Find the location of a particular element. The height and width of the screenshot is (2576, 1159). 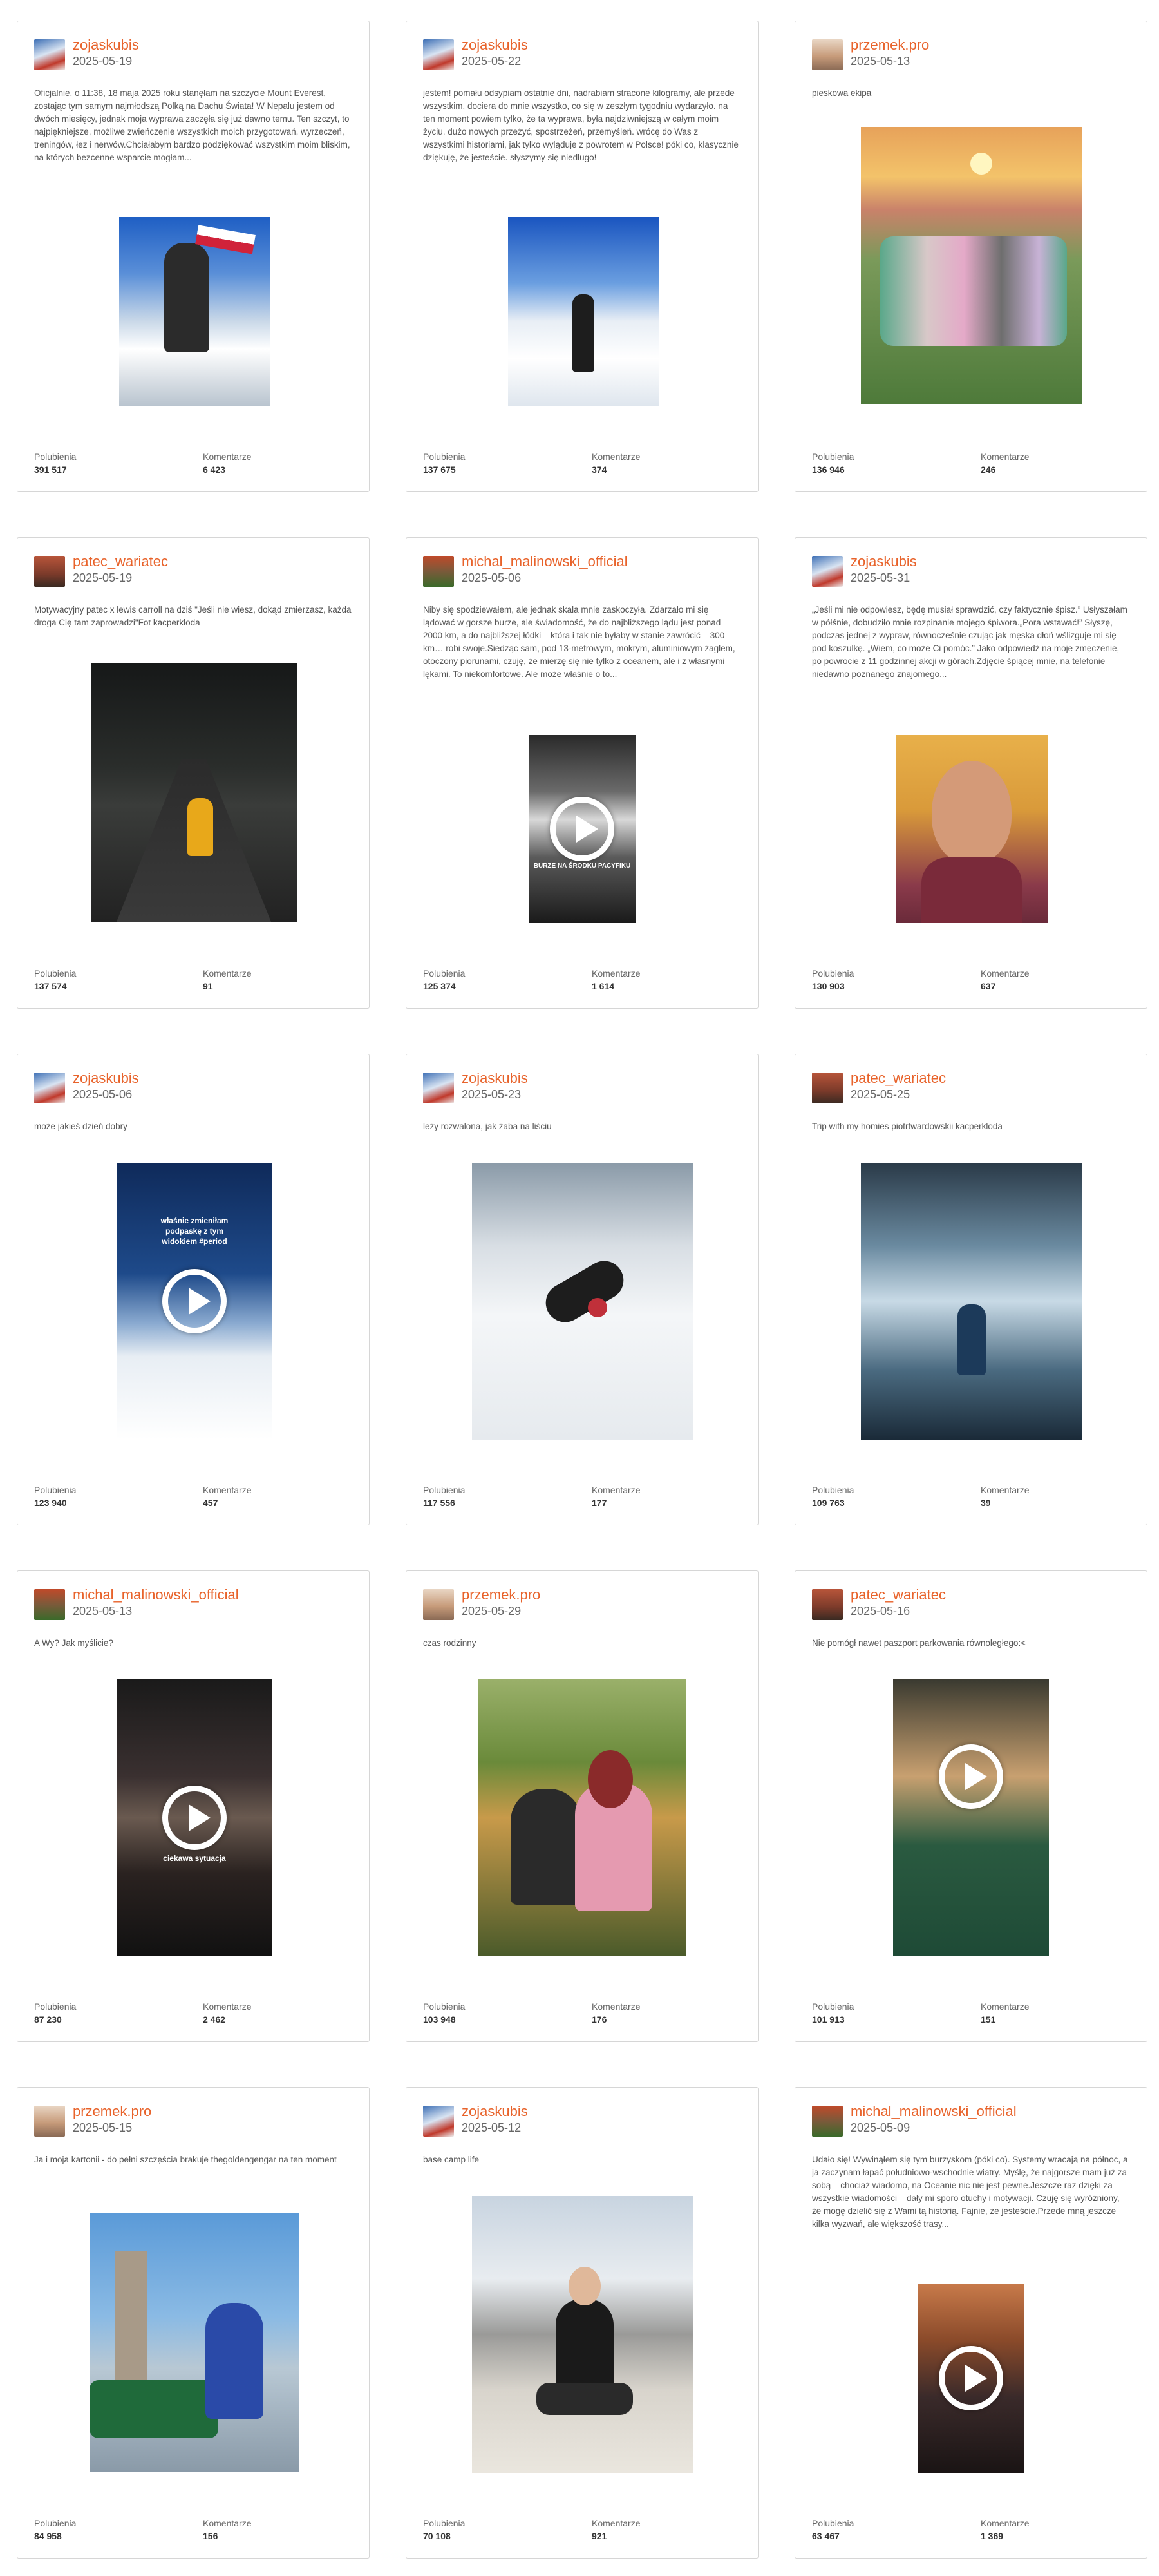

post-header: michal_malinowski_official 2025-05-09 is located at coordinates (973, 2120).